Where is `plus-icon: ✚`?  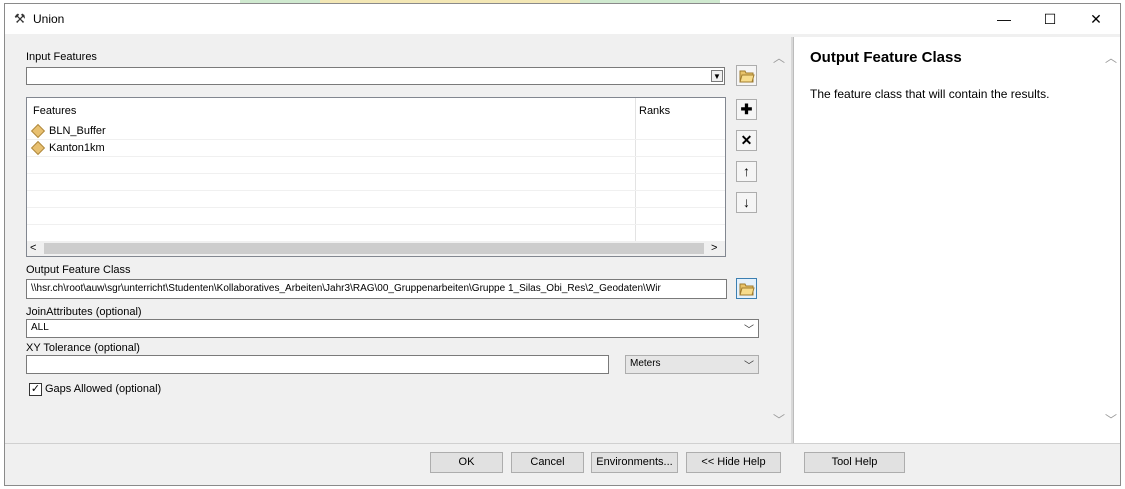
plus-icon: ✚ is located at coordinates (746, 109).